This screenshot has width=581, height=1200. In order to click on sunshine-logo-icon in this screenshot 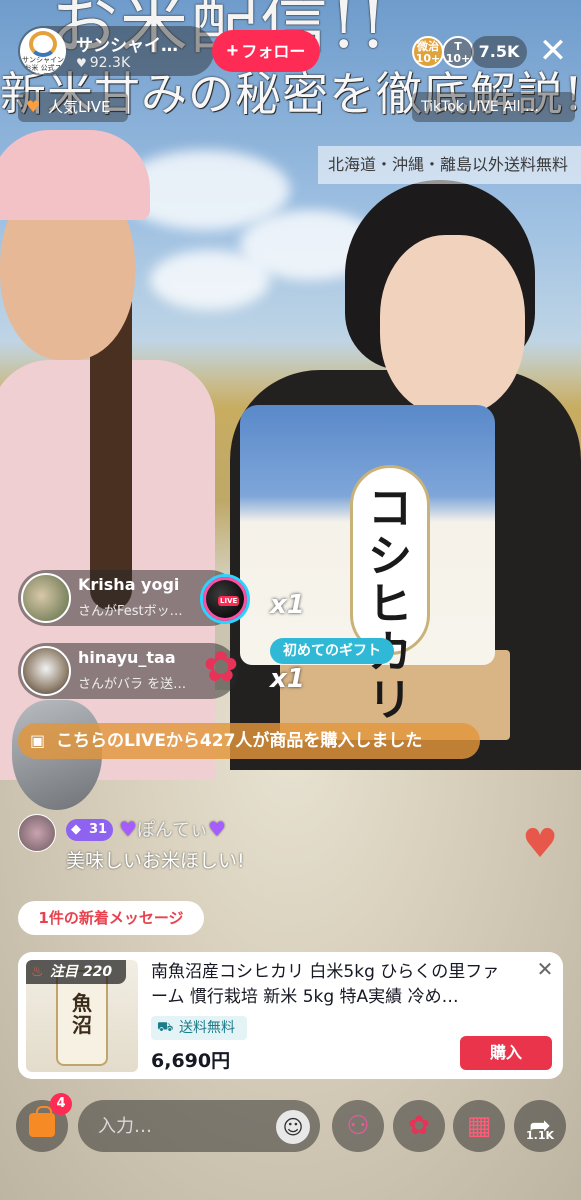, I will do `click(43, 44)`.